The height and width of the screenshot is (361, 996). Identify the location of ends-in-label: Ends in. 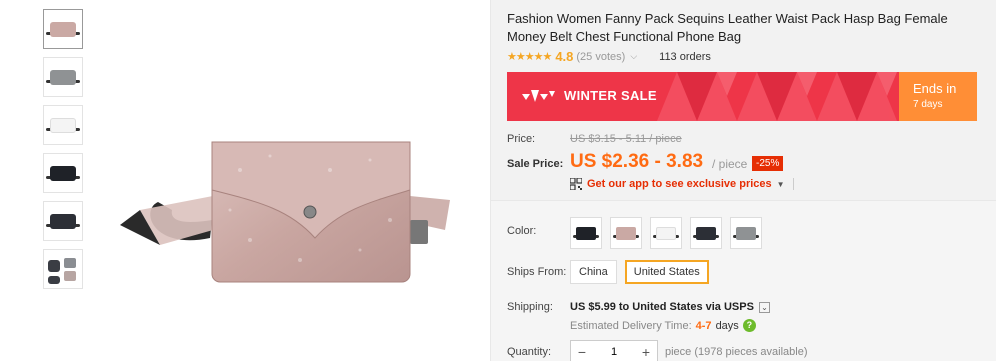
(935, 88).